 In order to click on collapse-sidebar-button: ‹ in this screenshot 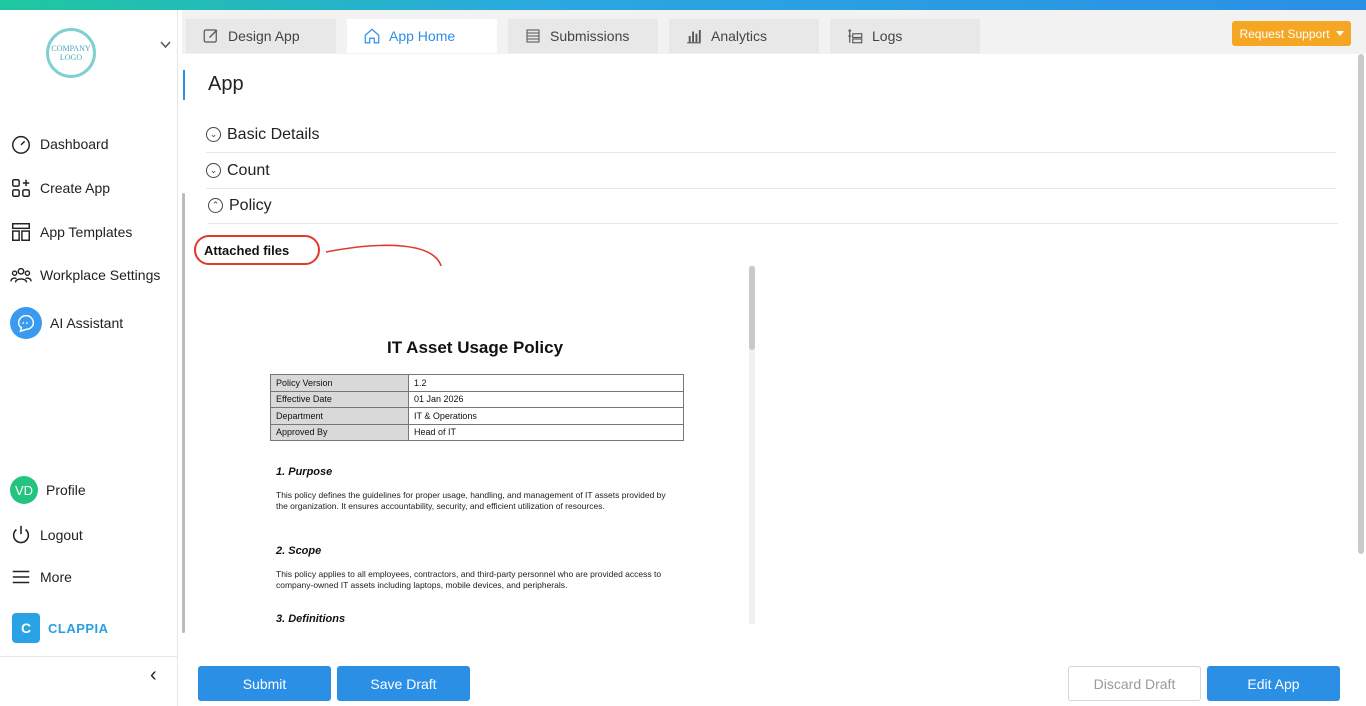, I will do `click(153, 675)`.